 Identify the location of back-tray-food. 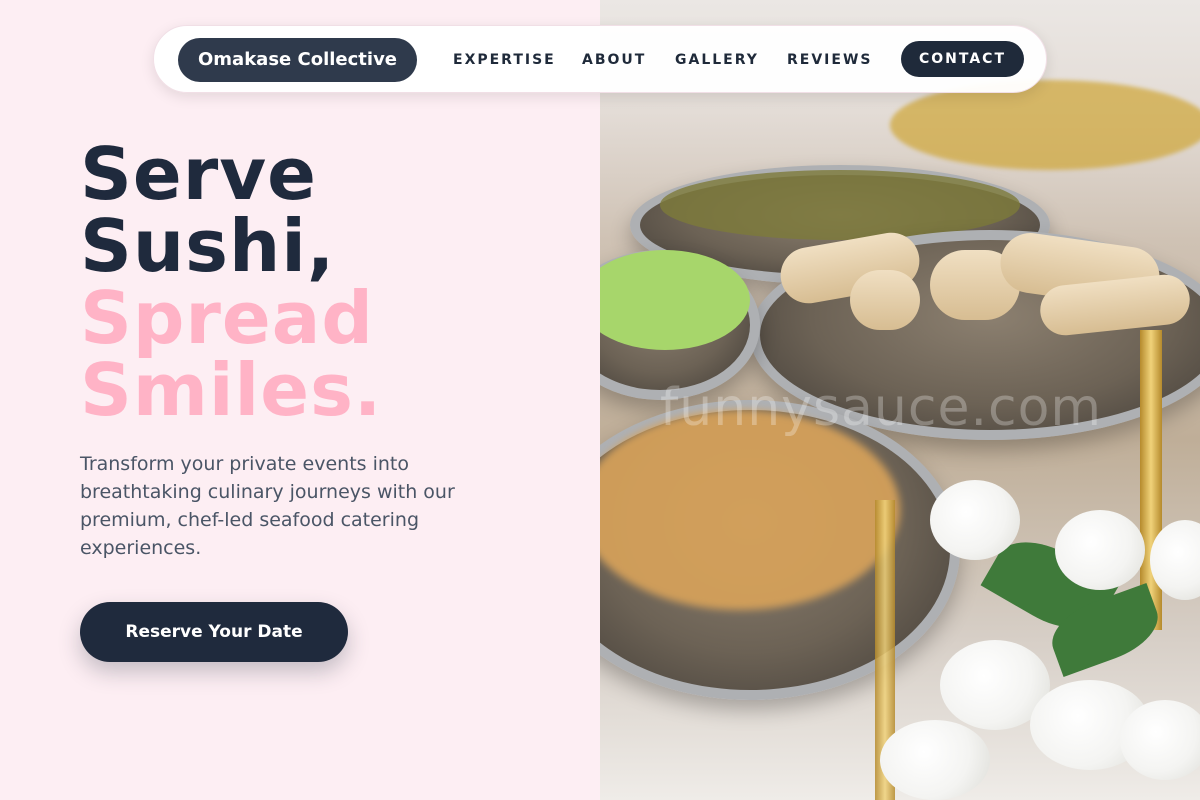
(1045, 125).